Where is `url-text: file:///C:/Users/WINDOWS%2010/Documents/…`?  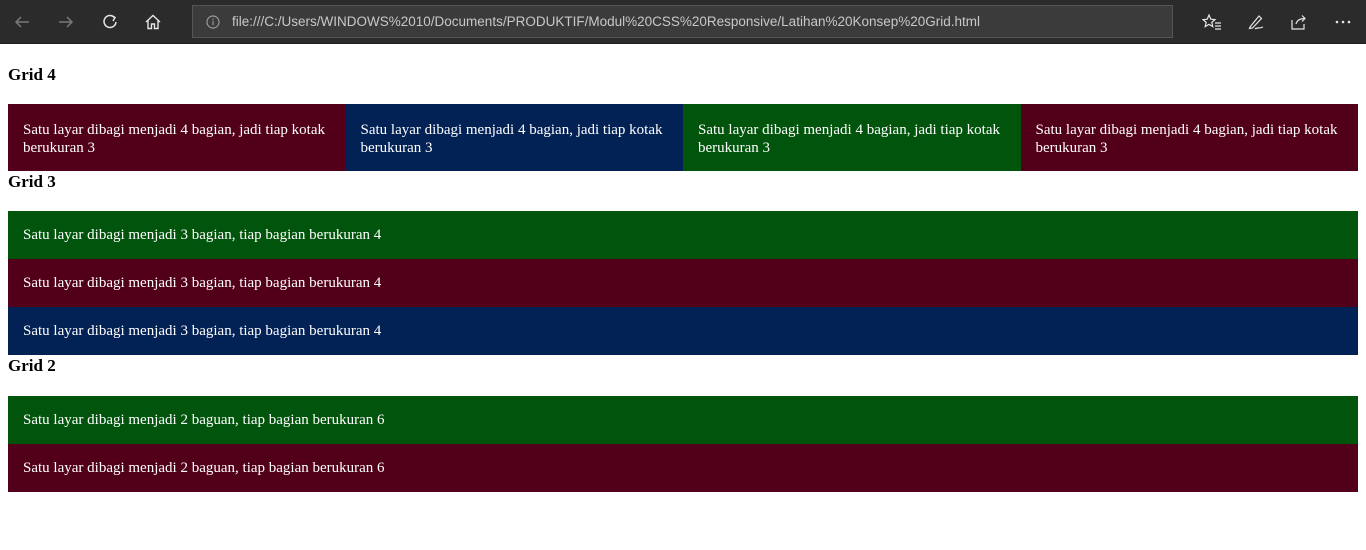
url-text: file:///C:/Users/WINDOWS%2010/Documents/… is located at coordinates (606, 21).